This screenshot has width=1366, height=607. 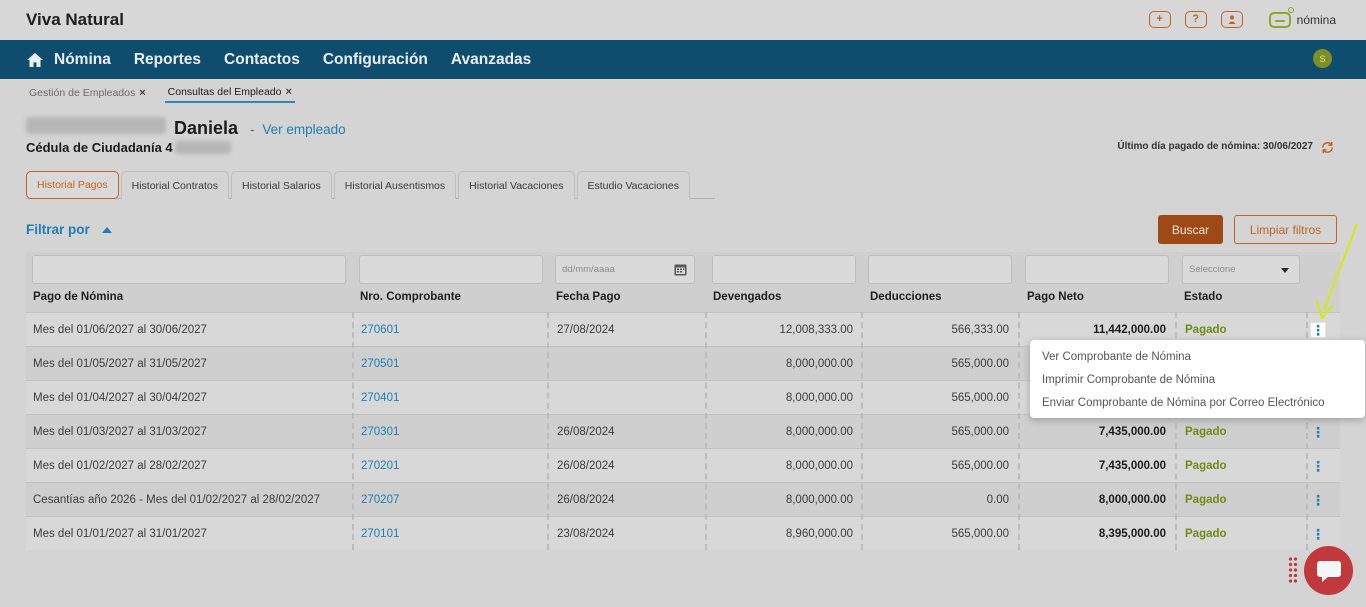 What do you see at coordinates (380, 398) in the screenshot?
I see `cell-comprobante-link: 270401` at bounding box center [380, 398].